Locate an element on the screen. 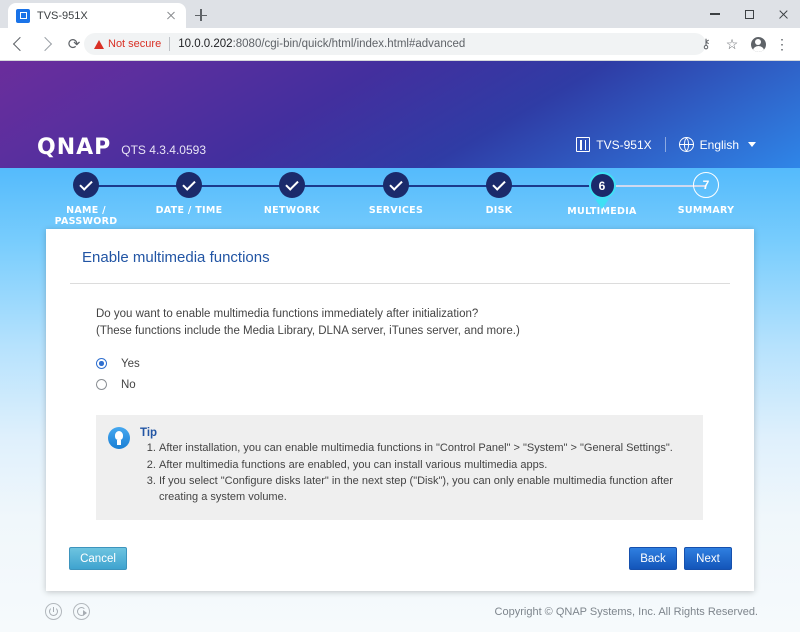 Image resolution: width=800 pixels, height=632 pixels. back-button: Back is located at coordinates (653, 558).